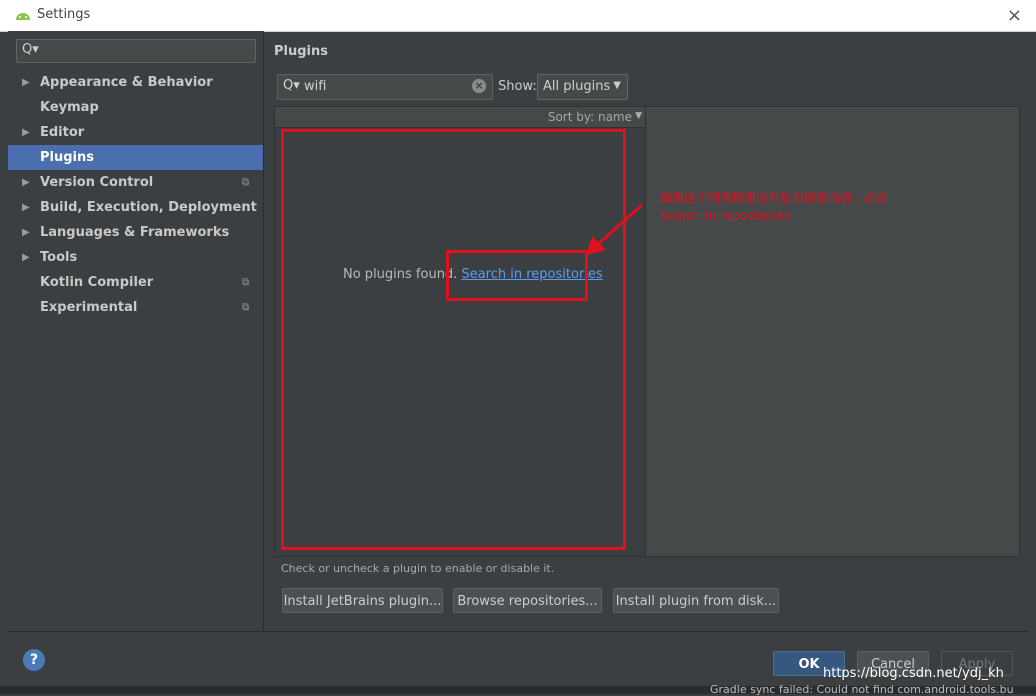 The image size is (1036, 696). I want to click on annotation-link-highlight, so click(517, 275).